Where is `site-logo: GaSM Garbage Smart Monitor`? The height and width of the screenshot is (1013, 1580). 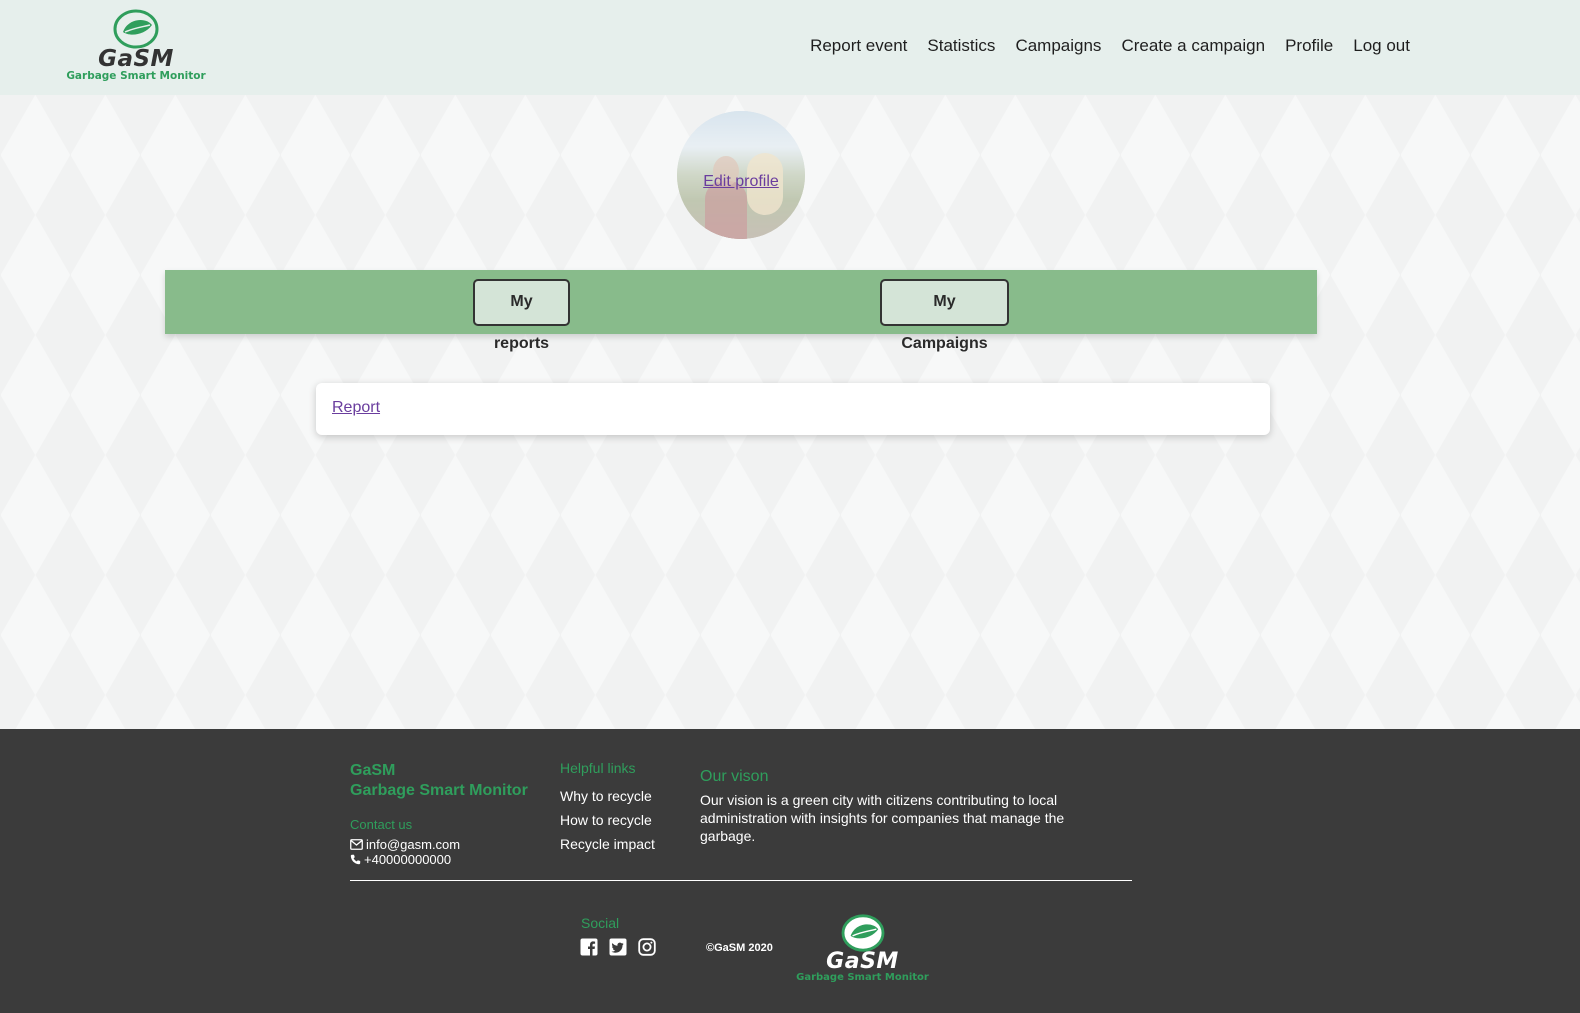
site-logo: GaSM Garbage Smart Monitor is located at coordinates (136, 45).